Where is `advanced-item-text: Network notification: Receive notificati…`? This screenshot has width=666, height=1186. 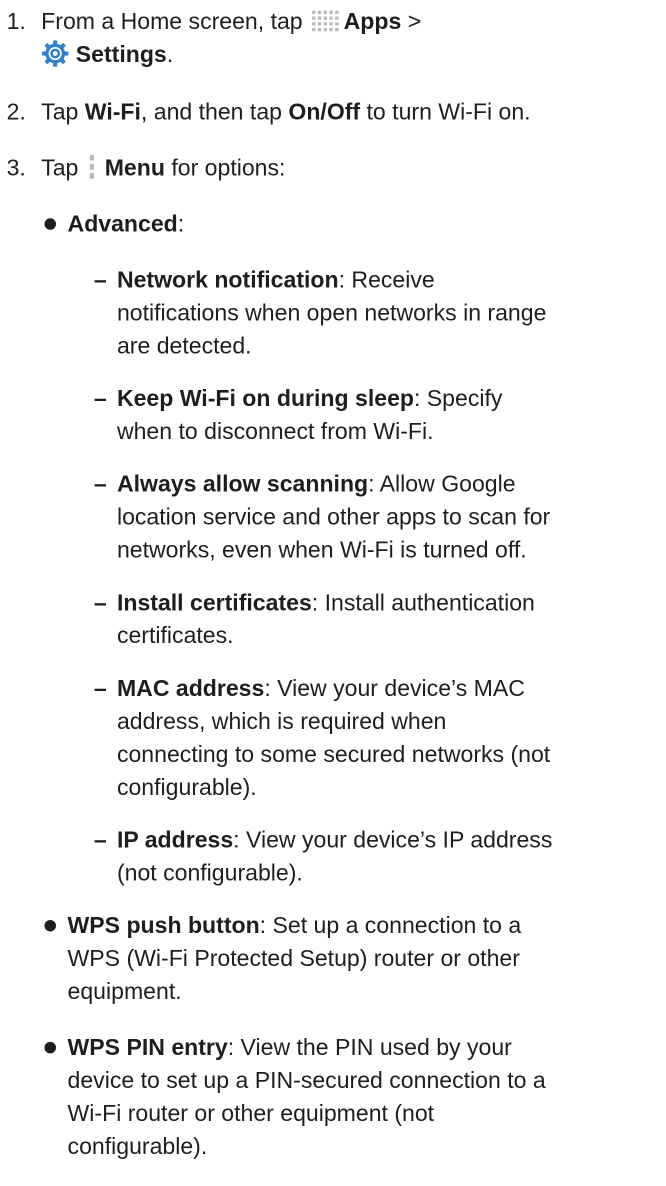
advanced-item-text: Network notification: Receive notificati… is located at coordinates (335, 313).